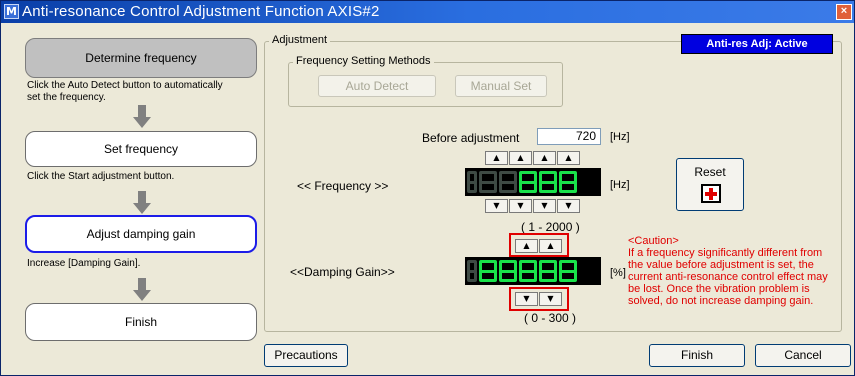  I want to click on damping-down-digit-1: ▼, so click(526, 299).